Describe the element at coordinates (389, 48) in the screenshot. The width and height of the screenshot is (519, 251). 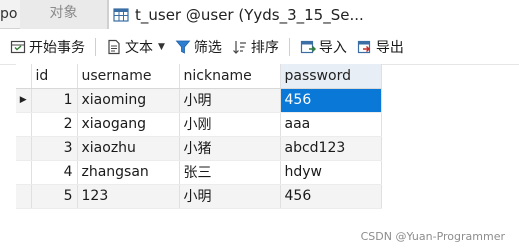
I see `export-label: 导出` at that location.